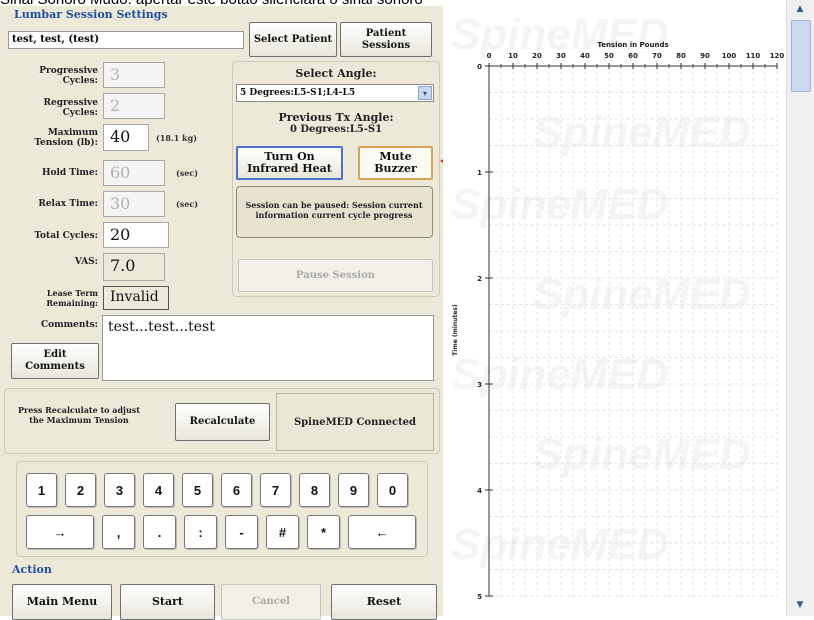  I want to click on vas-label: VAS:, so click(86, 262).